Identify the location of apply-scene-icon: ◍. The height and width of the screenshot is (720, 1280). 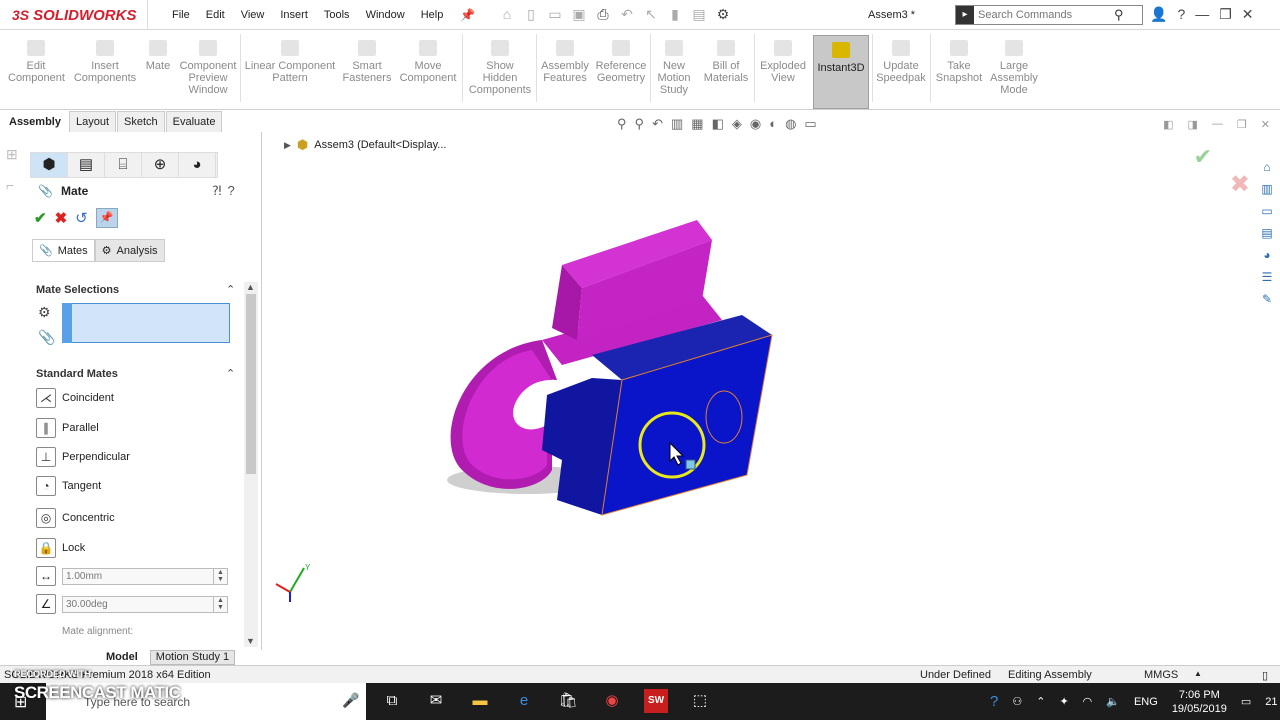
(790, 124).